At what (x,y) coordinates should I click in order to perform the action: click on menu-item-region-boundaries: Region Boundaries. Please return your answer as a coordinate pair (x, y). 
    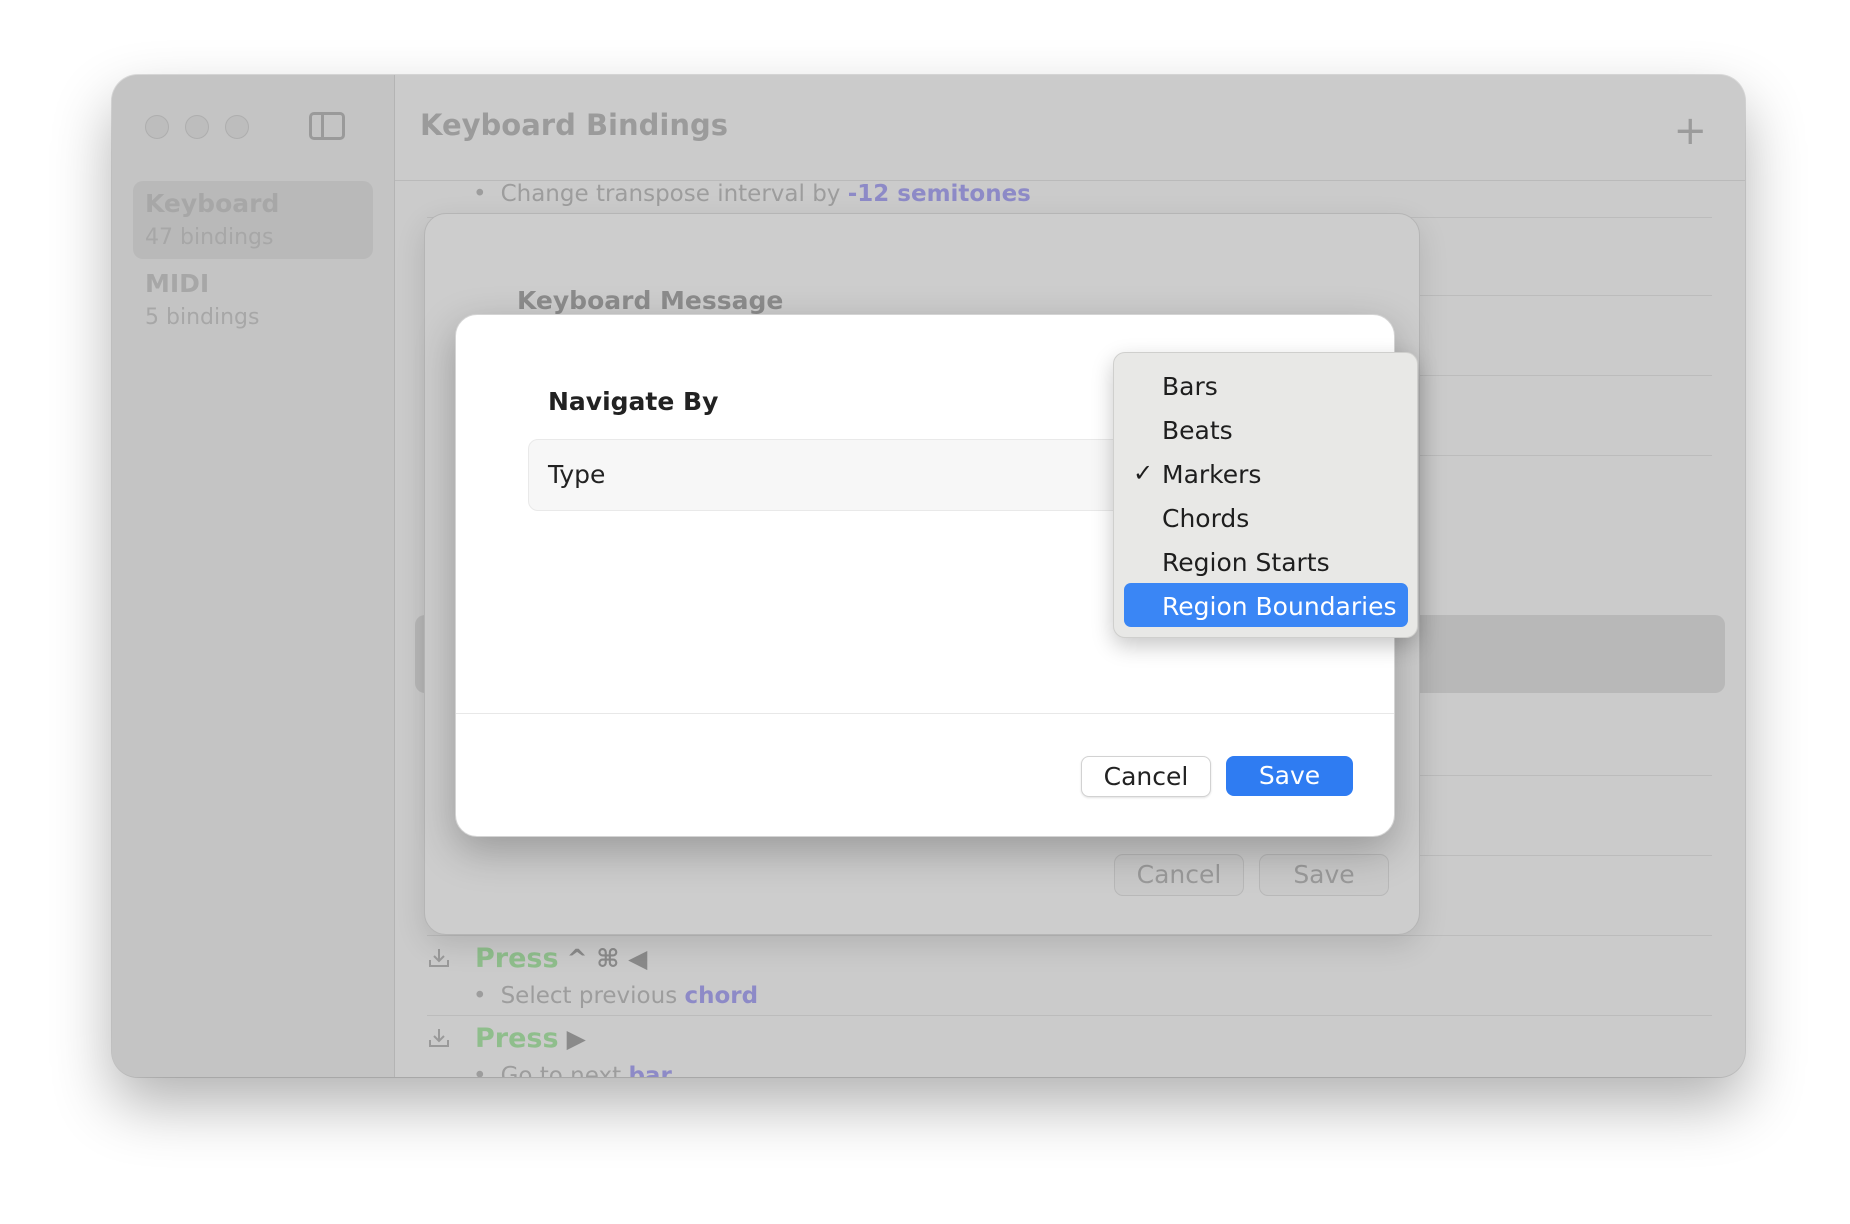
    Looking at the image, I should click on (1266, 605).